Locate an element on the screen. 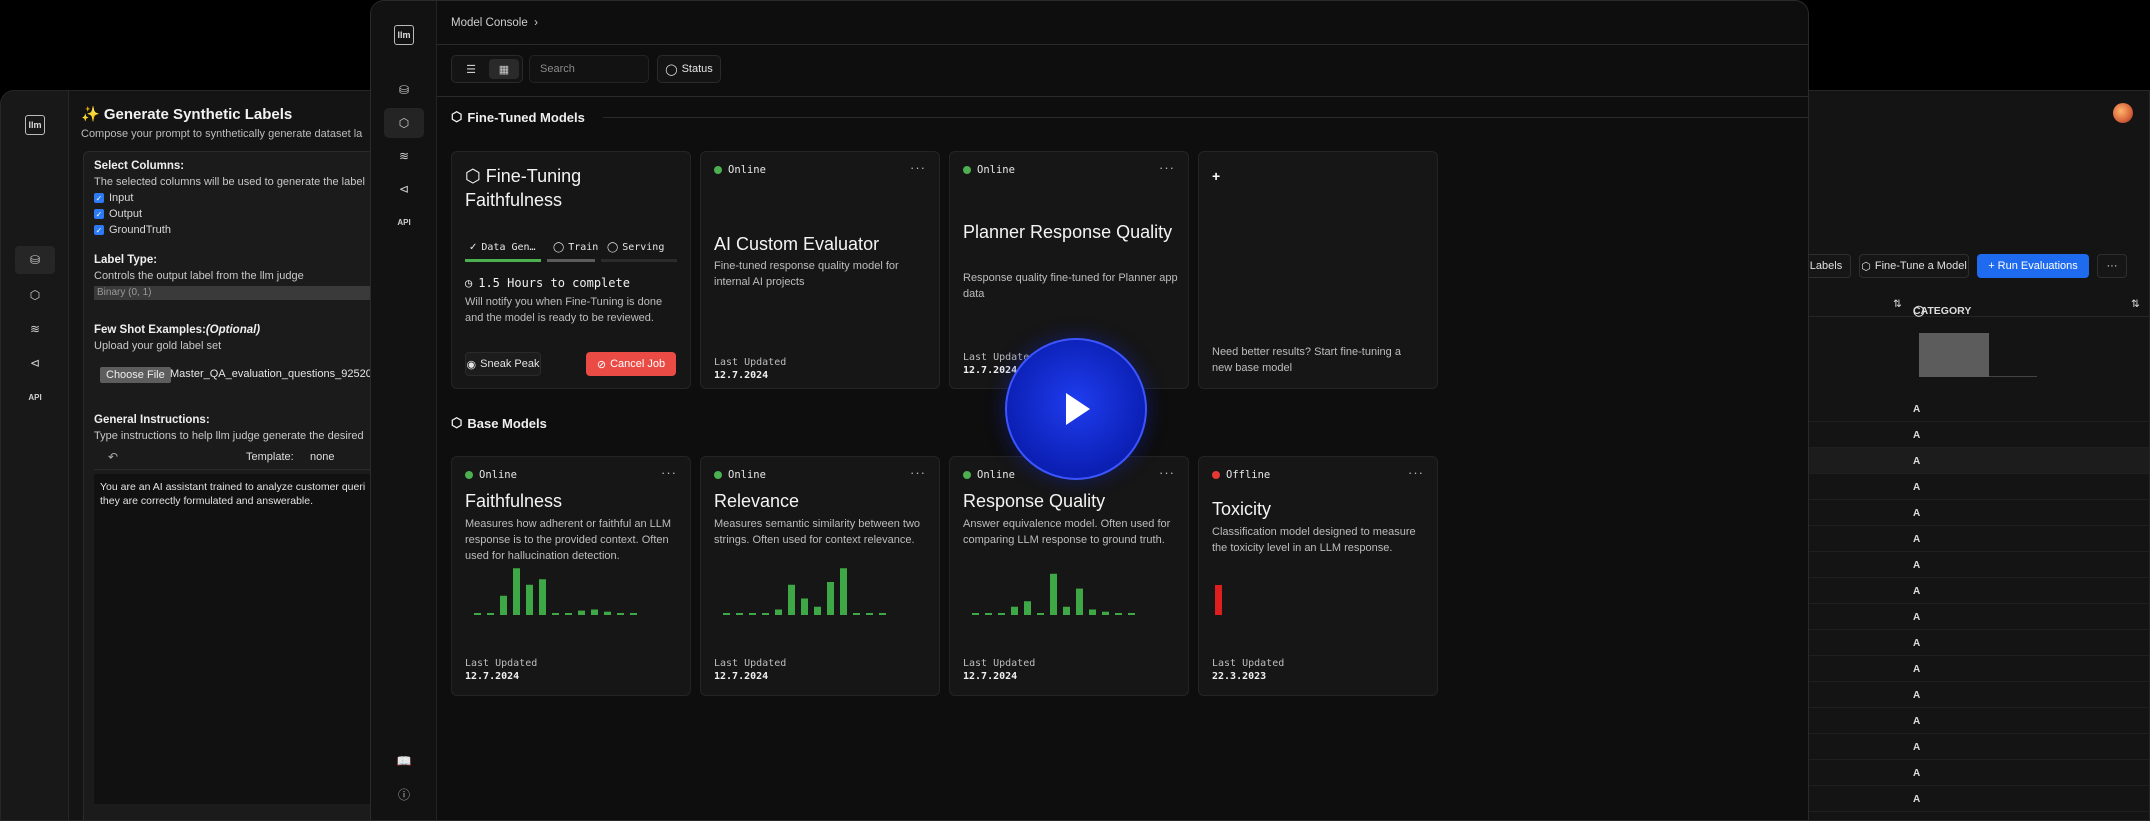 The width and height of the screenshot is (2150, 821). last-updated-label: Last Updated is located at coordinates (999, 663).